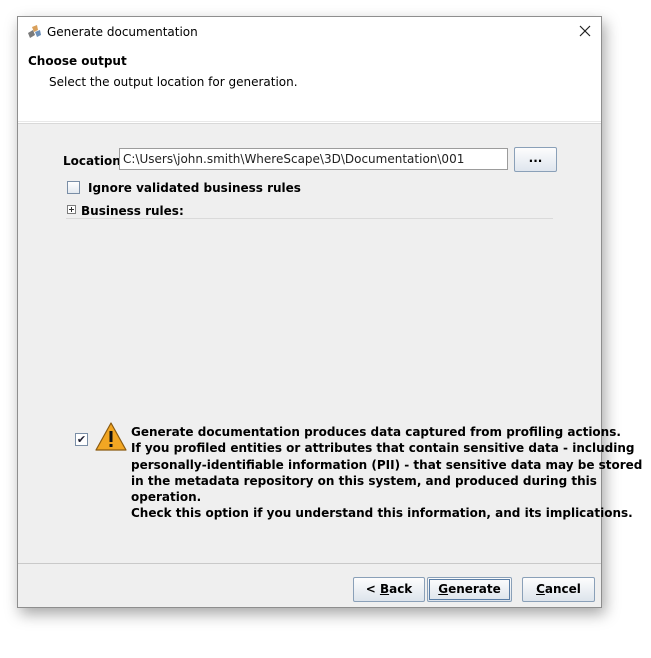  Describe the element at coordinates (313, 159) in the screenshot. I see `location-input` at that location.